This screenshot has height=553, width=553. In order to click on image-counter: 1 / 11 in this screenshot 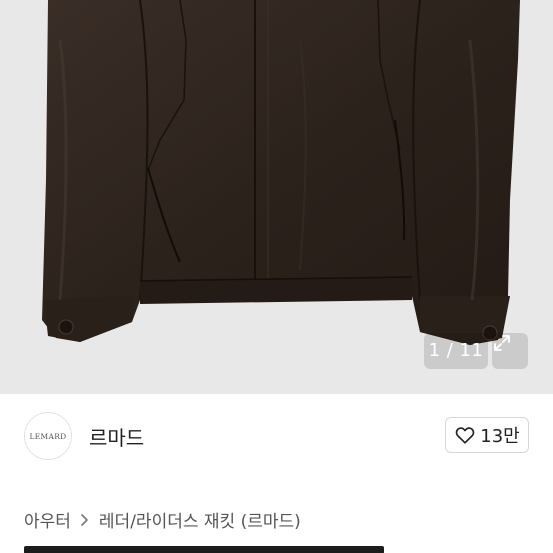, I will do `click(456, 351)`.